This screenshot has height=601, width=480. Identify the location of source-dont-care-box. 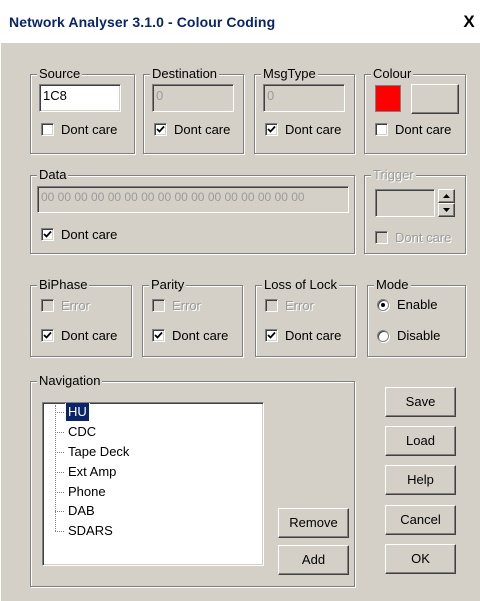
(47, 129).